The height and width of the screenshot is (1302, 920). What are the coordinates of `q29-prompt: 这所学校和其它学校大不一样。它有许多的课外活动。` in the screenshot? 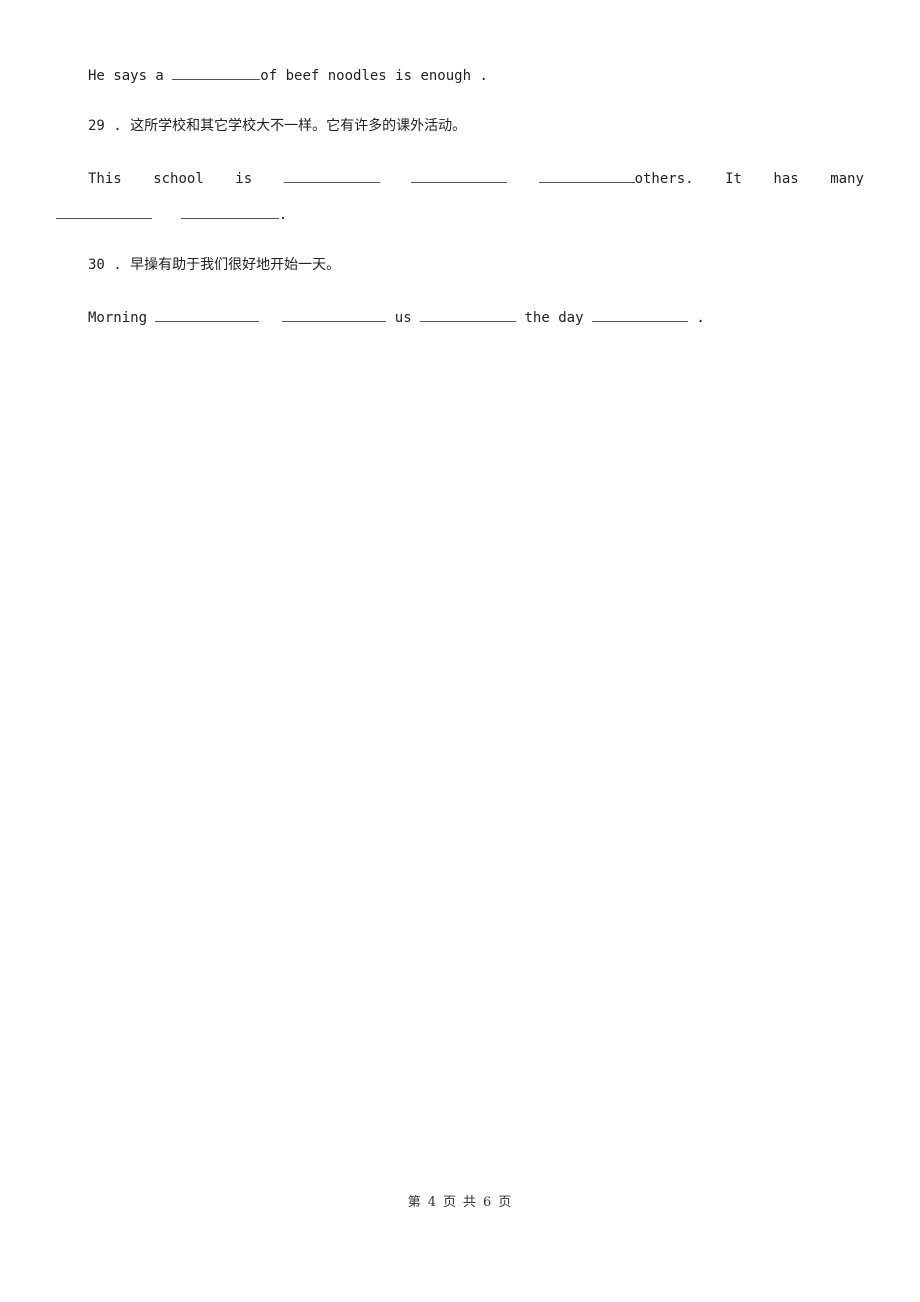 It's located at (298, 126).